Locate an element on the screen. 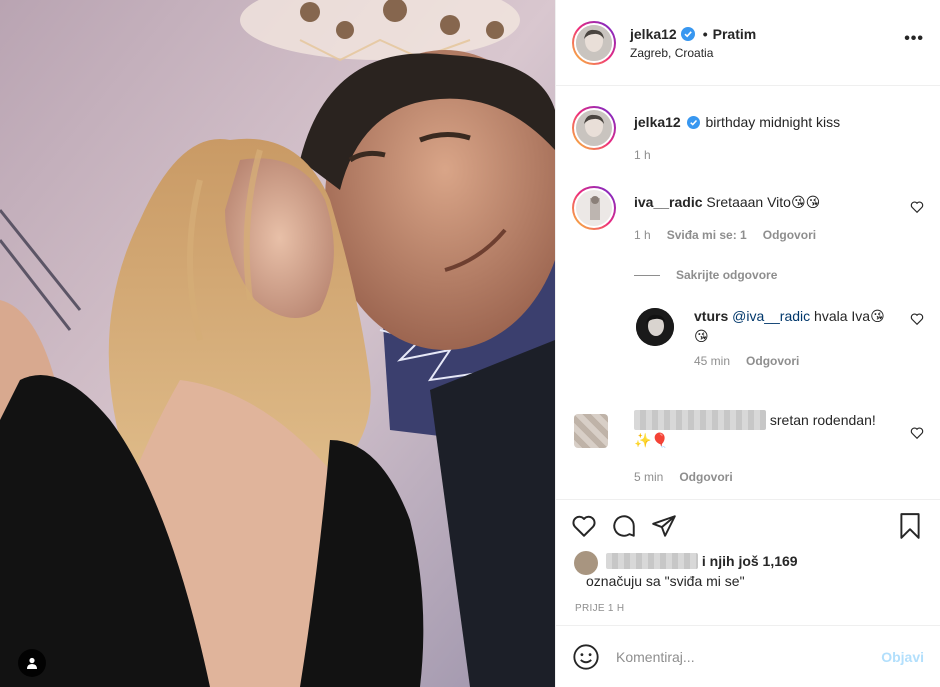 This screenshot has height=687, width=940. paper-plane-icon is located at coordinates (664, 525).